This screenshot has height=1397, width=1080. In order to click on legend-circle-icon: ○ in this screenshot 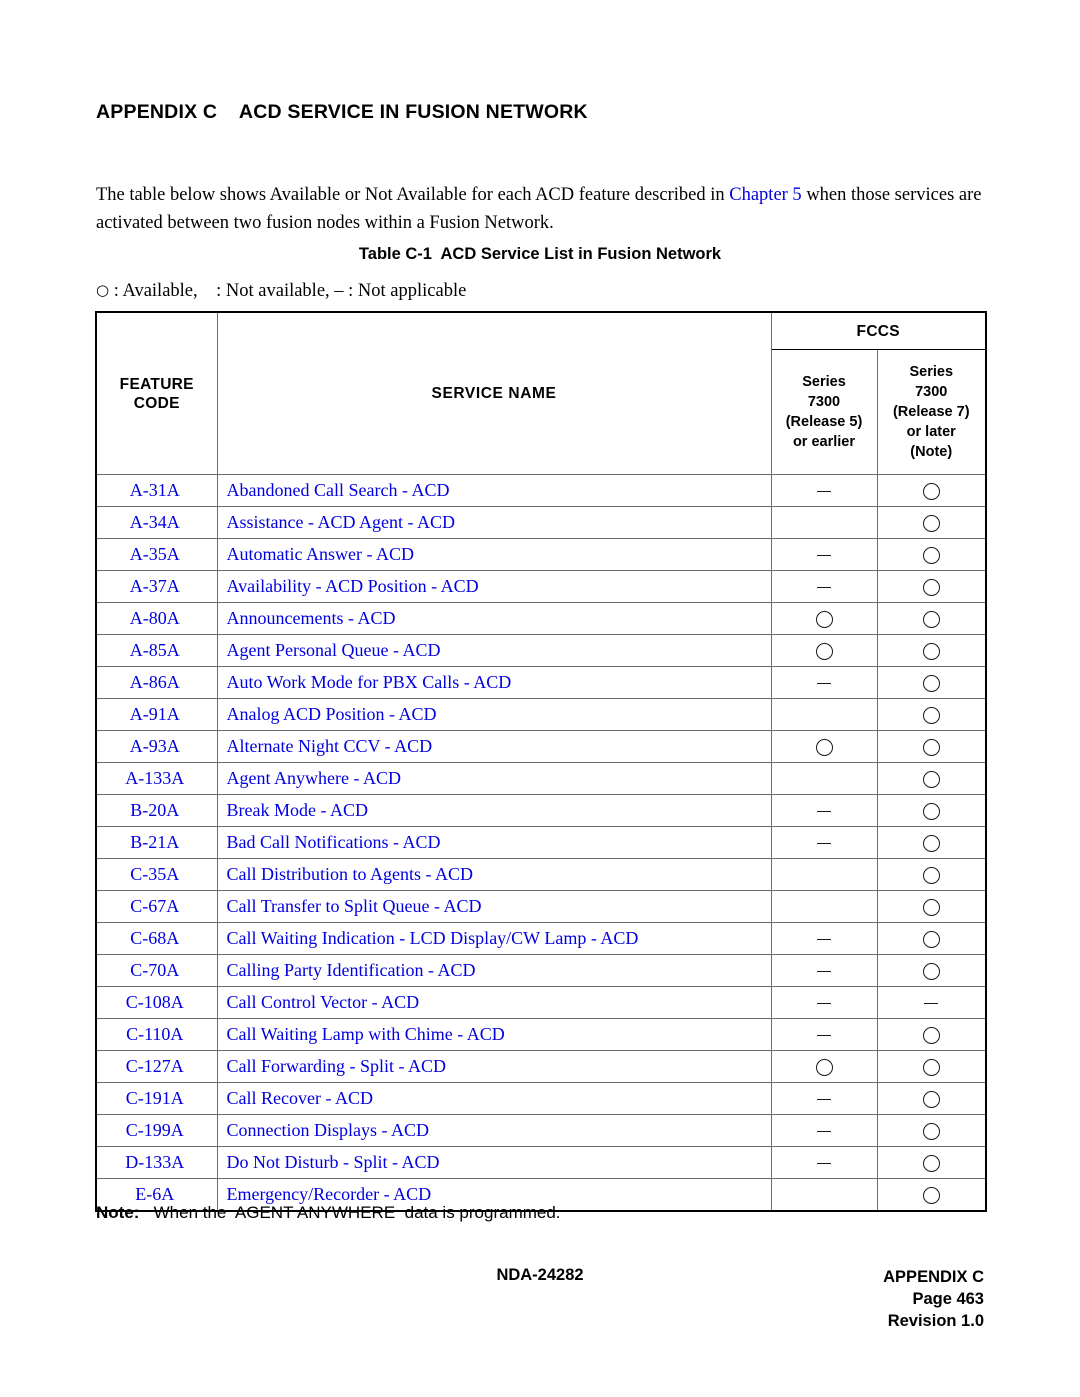, I will do `click(103, 290)`.